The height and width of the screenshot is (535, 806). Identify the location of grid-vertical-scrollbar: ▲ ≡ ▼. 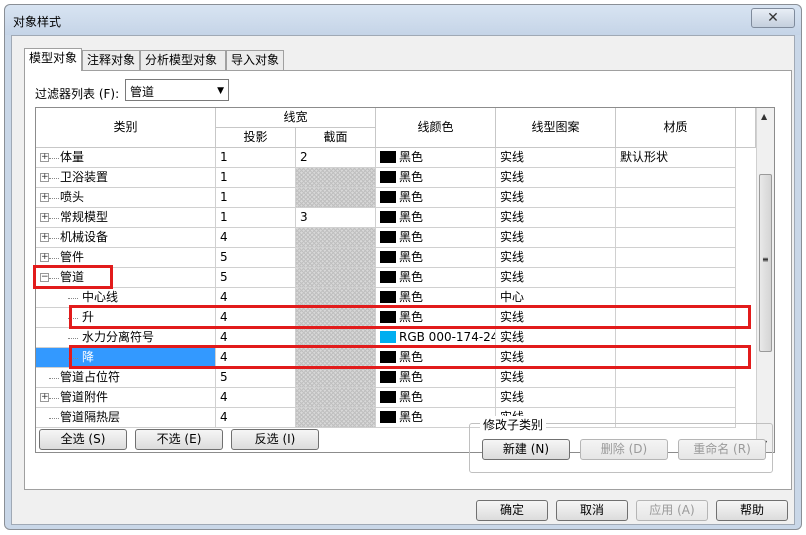
(765, 280).